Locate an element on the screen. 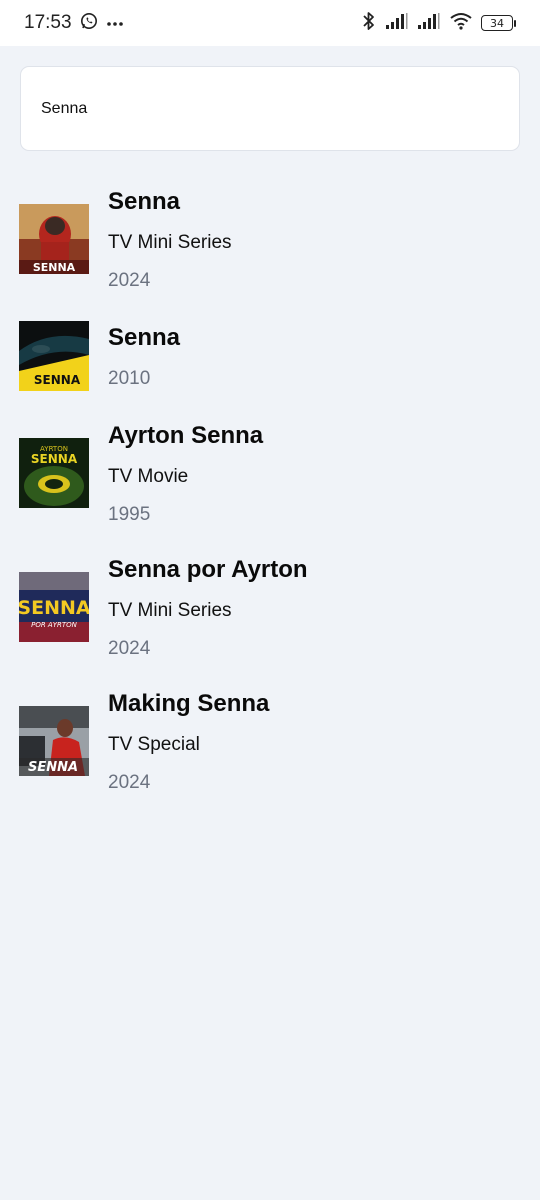 The image size is (540, 1200). search-box is located at coordinates (270, 108).